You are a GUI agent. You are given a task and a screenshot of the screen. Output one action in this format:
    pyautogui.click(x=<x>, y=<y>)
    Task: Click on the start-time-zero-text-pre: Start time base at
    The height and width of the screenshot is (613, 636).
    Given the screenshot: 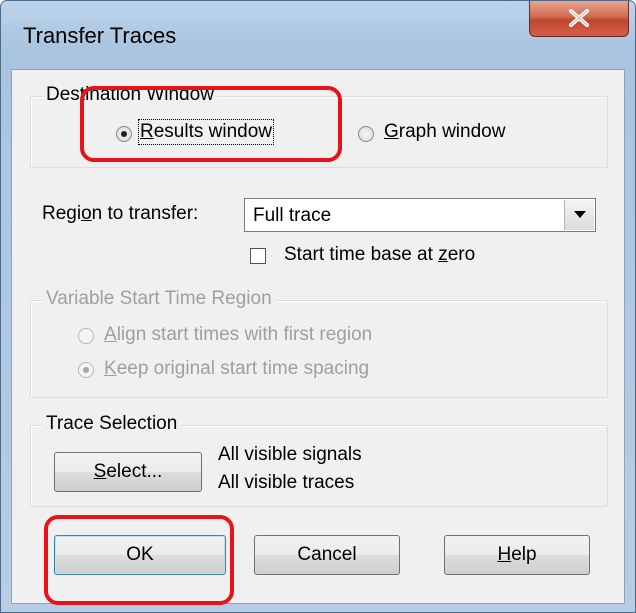 What is the action you would take?
    pyautogui.click(x=361, y=254)
    